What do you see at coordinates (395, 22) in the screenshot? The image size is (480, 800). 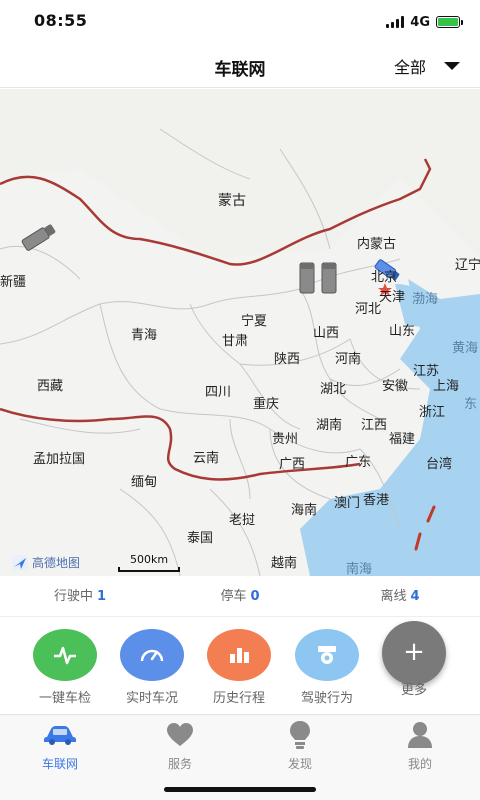 I see `signal-icon` at bounding box center [395, 22].